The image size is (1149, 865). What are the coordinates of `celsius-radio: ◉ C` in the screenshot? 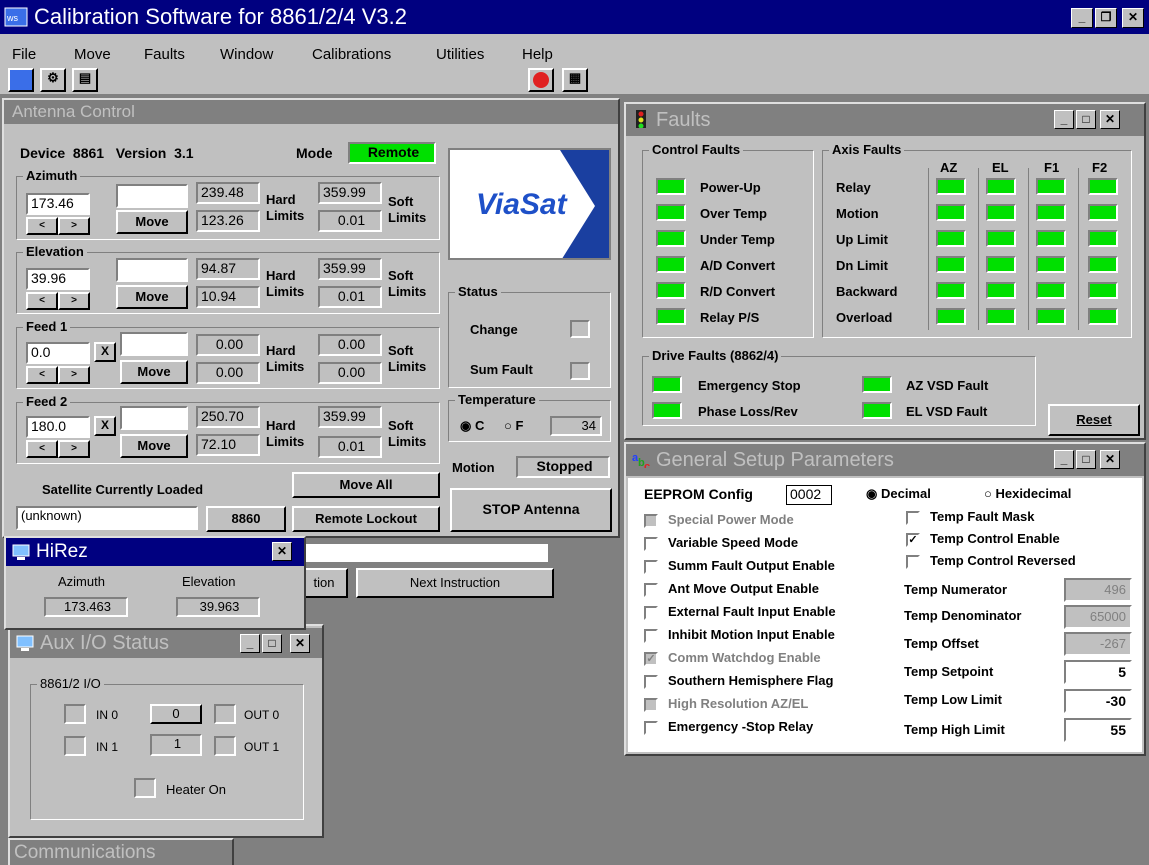 It's located at (472, 426).